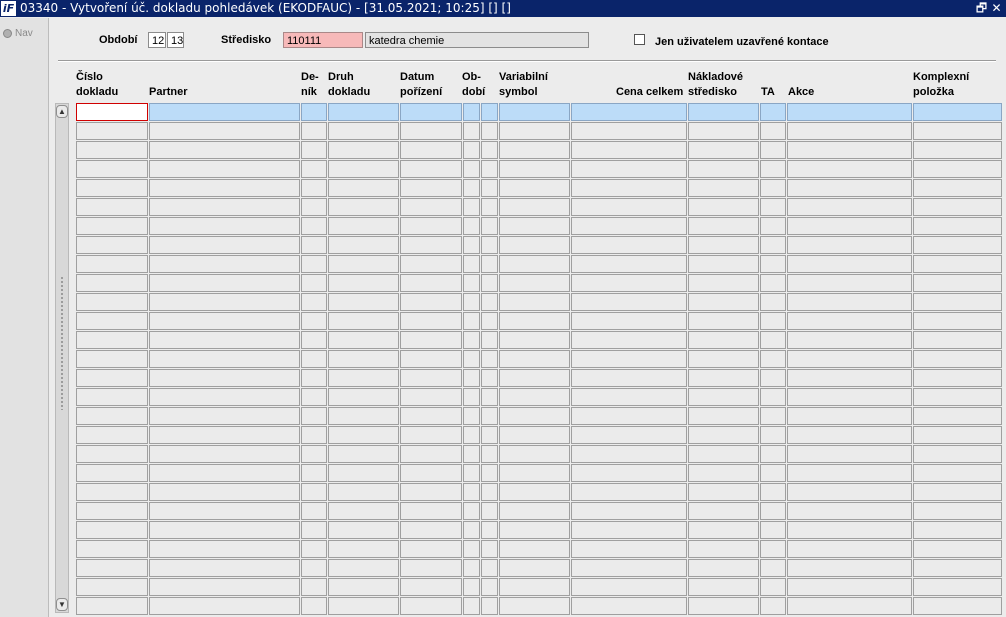 The width and height of the screenshot is (1006, 617). I want to click on obdobi-from-input: 12, so click(157, 40).